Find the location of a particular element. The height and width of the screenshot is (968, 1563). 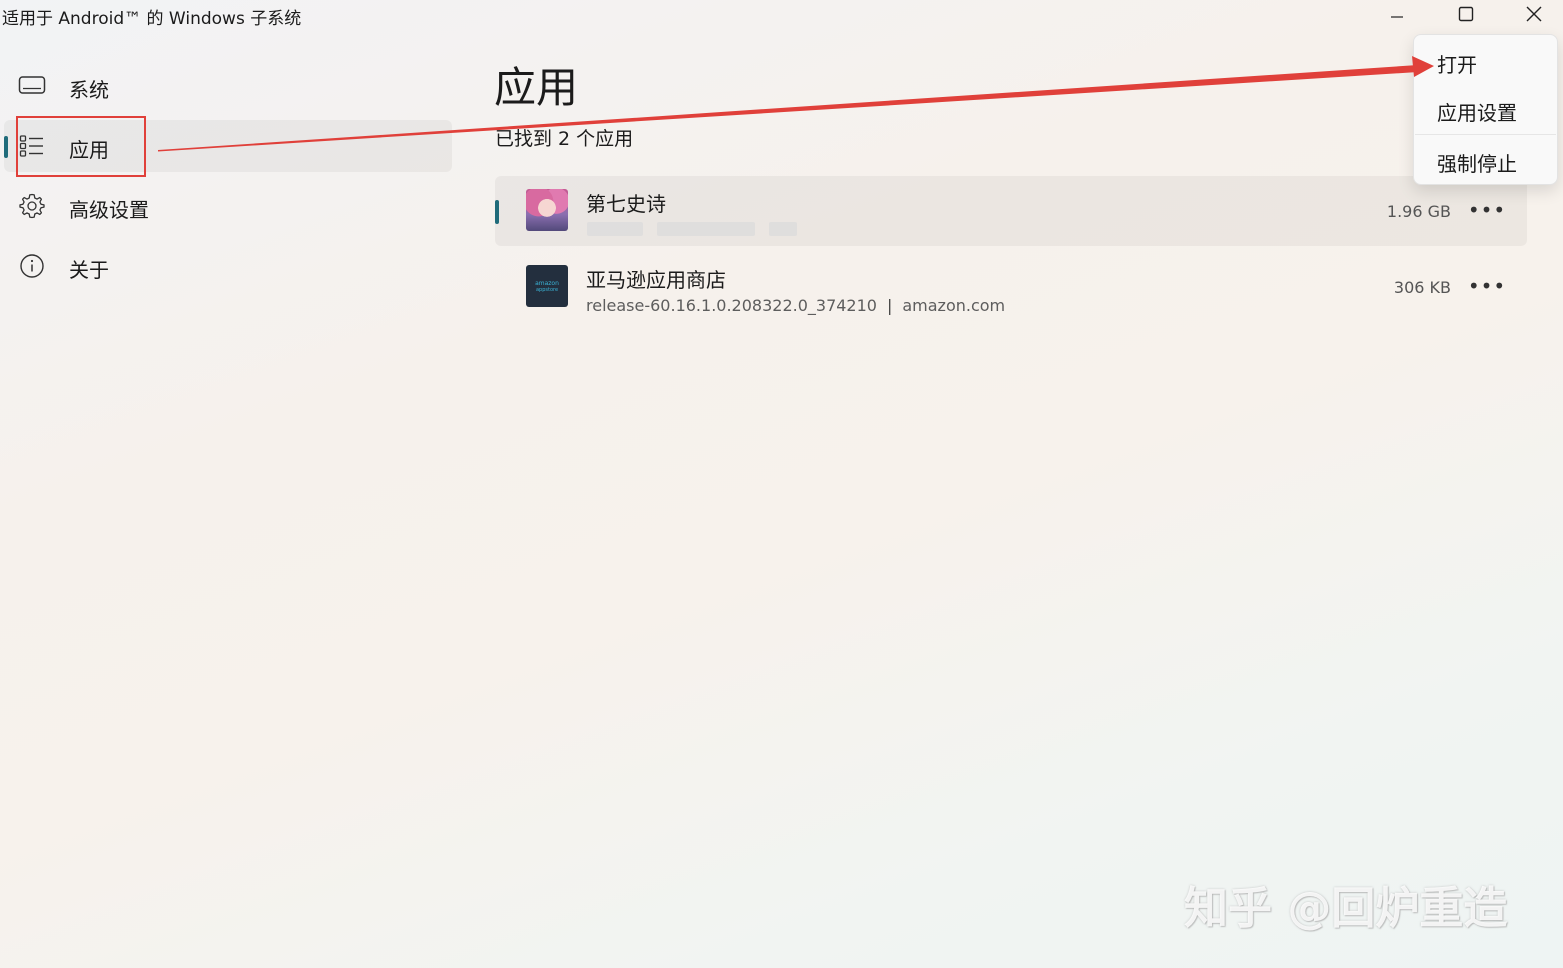

gear-icon is located at coordinates (32, 206).